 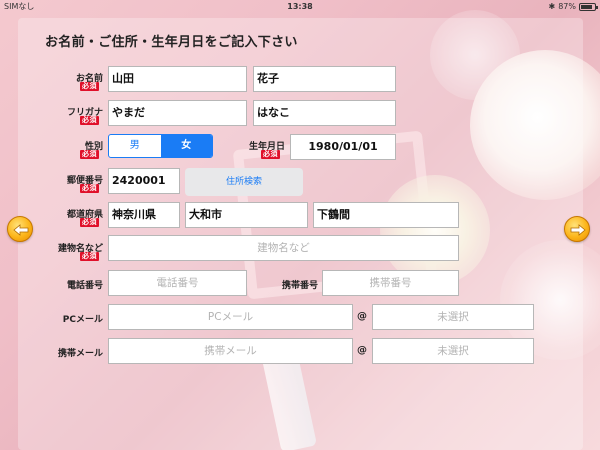 What do you see at coordinates (453, 317) in the screenshot?
I see `pc-mail-domain-select: 未選択` at bounding box center [453, 317].